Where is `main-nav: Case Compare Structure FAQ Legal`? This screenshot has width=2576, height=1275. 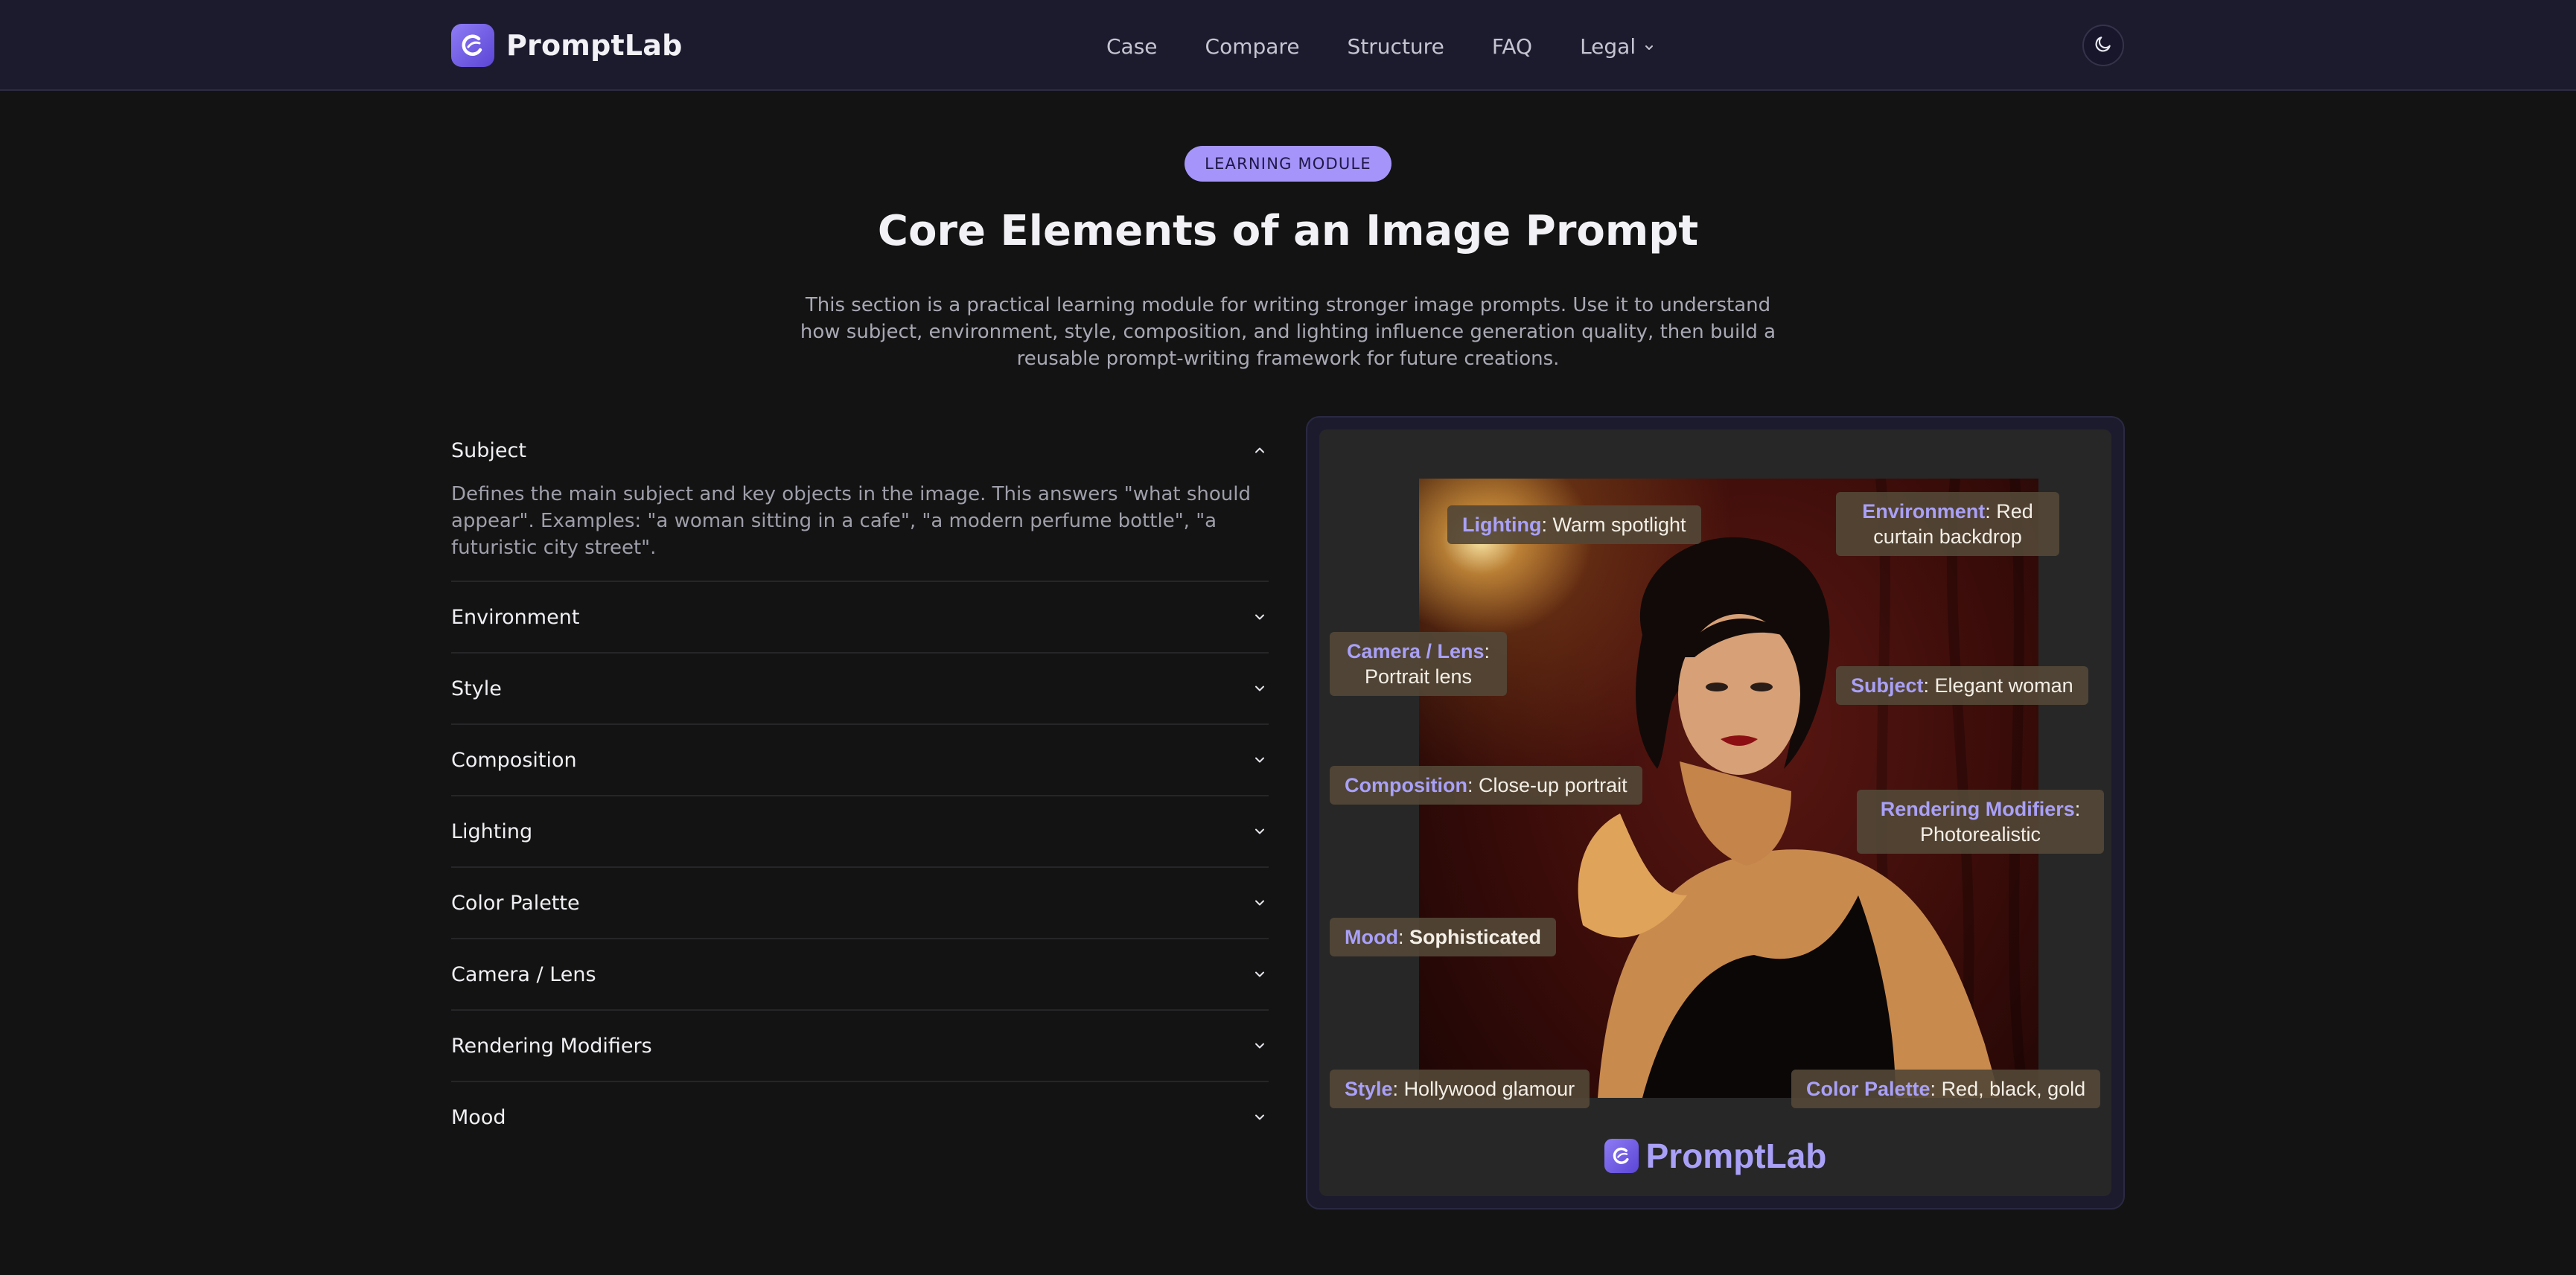 main-nav: Case Compare Structure FAQ Legal is located at coordinates (1380, 47).